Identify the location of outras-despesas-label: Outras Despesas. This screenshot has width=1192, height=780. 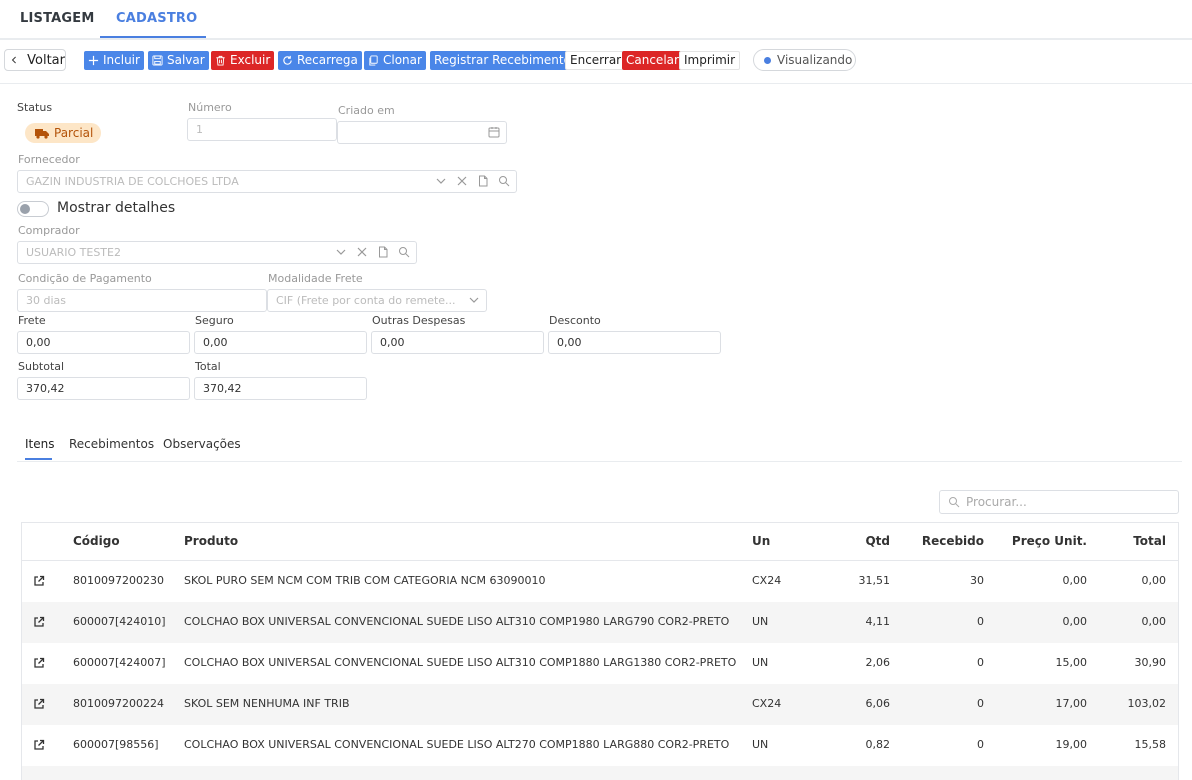
(419, 320).